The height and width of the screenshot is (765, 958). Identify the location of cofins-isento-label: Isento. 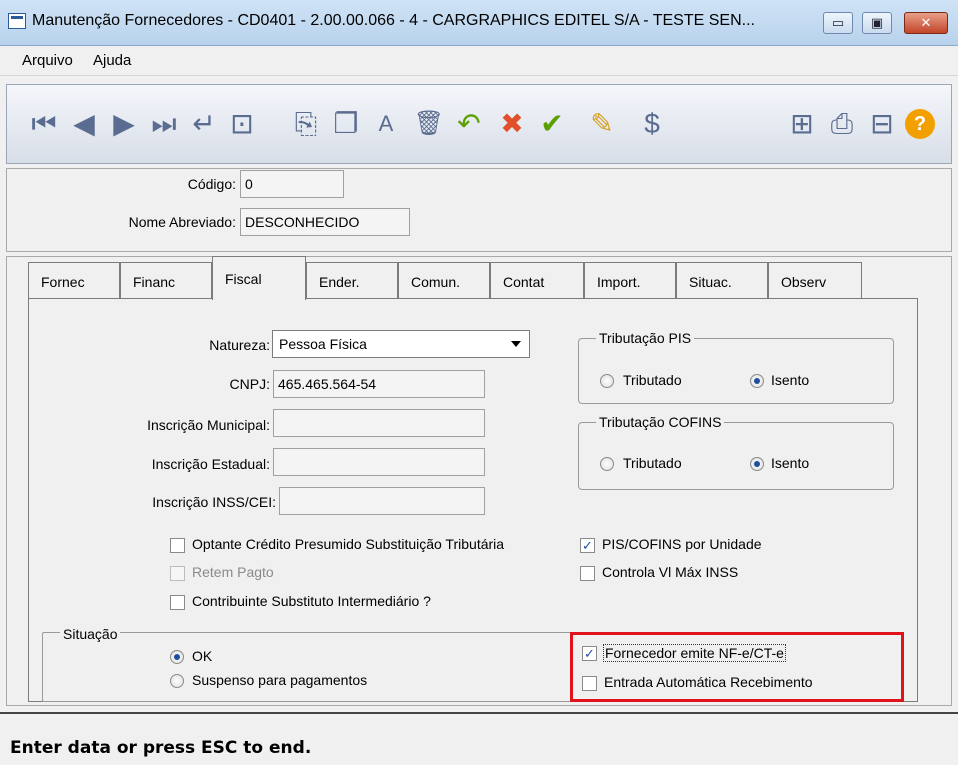
(790, 463).